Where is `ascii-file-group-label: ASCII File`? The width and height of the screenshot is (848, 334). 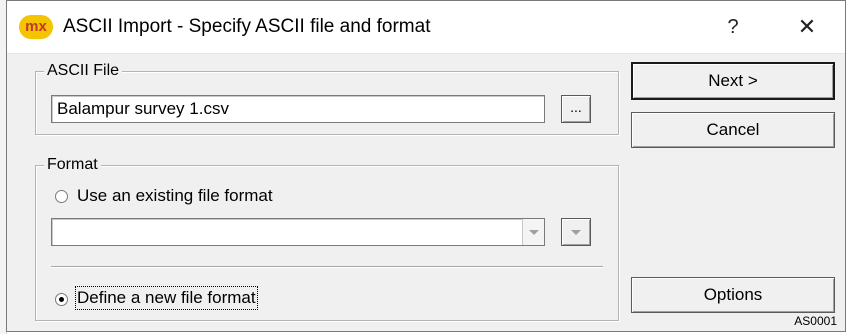 ascii-file-group-label: ASCII File is located at coordinates (83, 71).